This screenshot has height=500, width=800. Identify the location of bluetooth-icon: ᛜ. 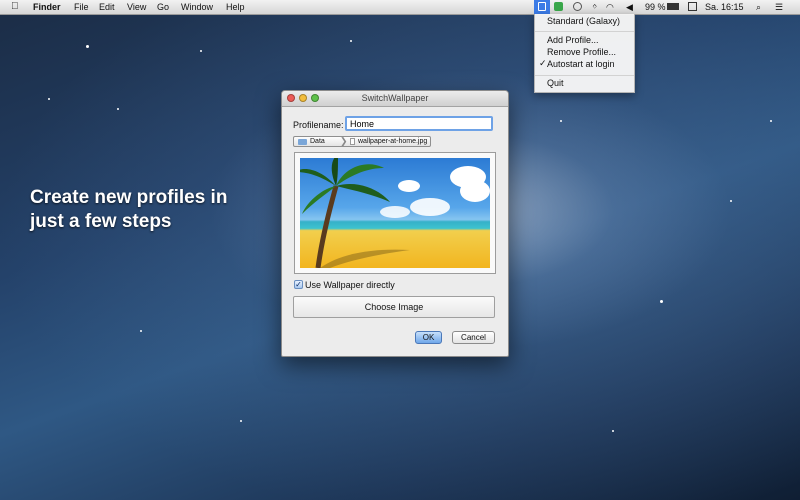
(594, 7).